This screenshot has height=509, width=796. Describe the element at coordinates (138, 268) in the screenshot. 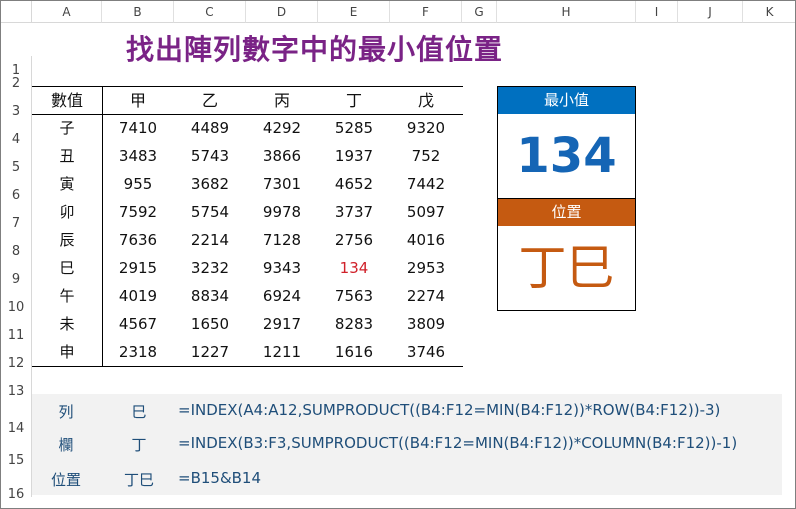

I see `table-cell: 2915` at that location.